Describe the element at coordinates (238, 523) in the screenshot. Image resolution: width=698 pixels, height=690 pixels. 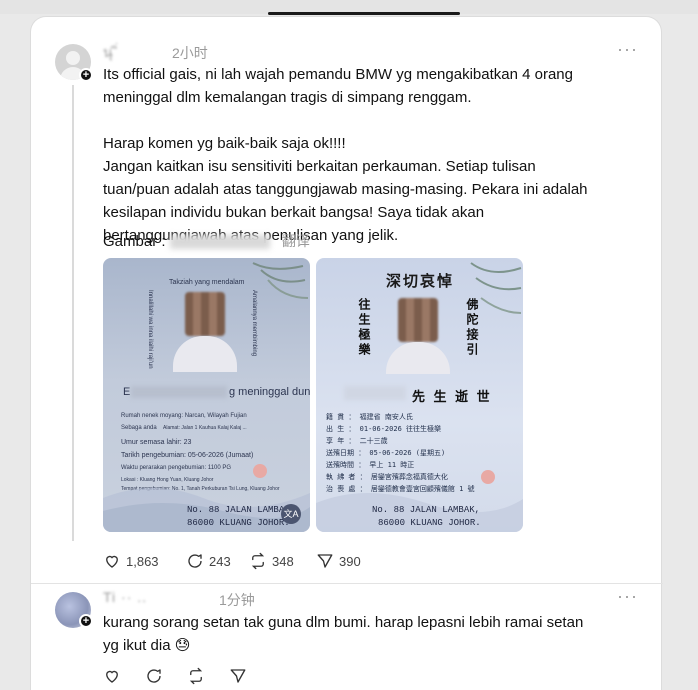
I see `card-left-address-2: 86000 KLUANG JOHOR.` at that location.